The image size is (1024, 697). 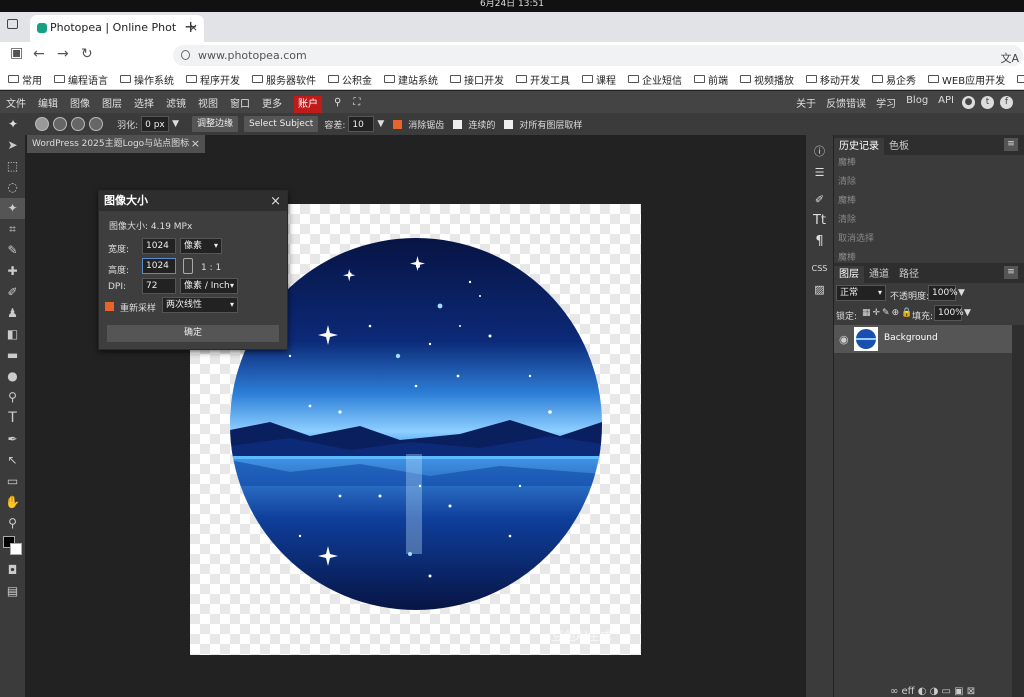 What do you see at coordinates (1016, 79) in the screenshot?
I see `bookmark-16: 读书` at bounding box center [1016, 79].